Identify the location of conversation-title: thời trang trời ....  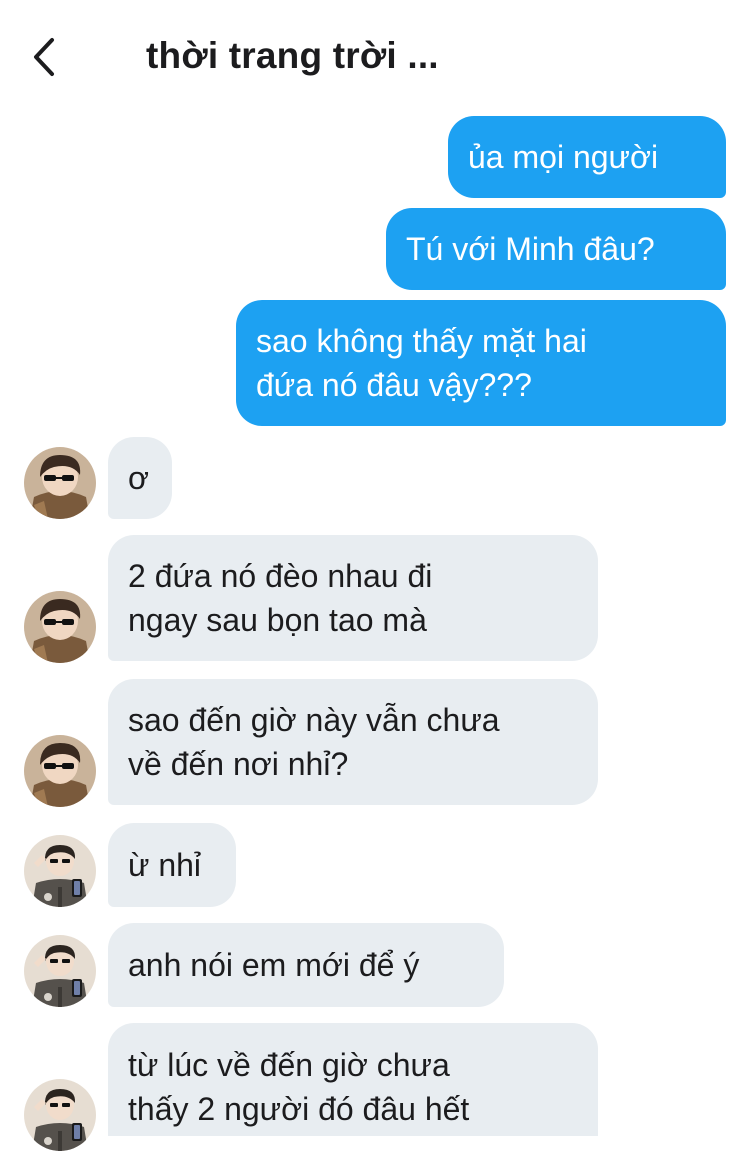
(292, 56).